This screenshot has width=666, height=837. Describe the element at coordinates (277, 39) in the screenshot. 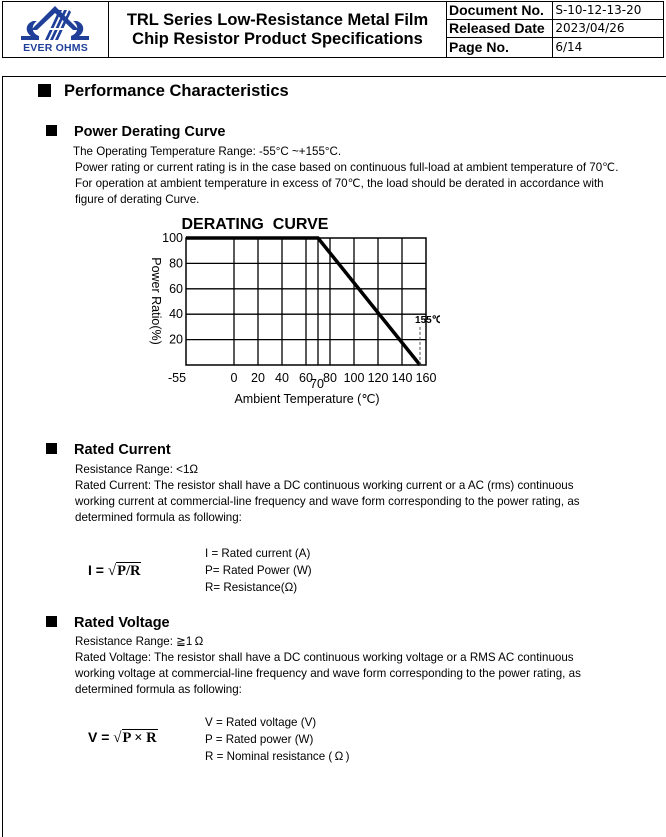

I see `title-line-2: Chip Resistor Product Specifications` at that location.